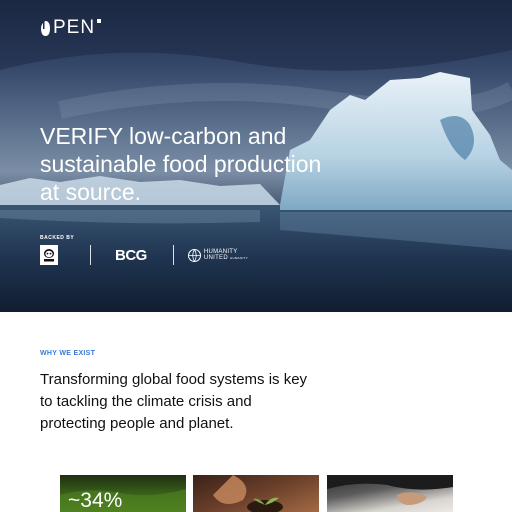  Describe the element at coordinates (74, 27) in the screenshot. I see `logo-text: PEN` at that location.